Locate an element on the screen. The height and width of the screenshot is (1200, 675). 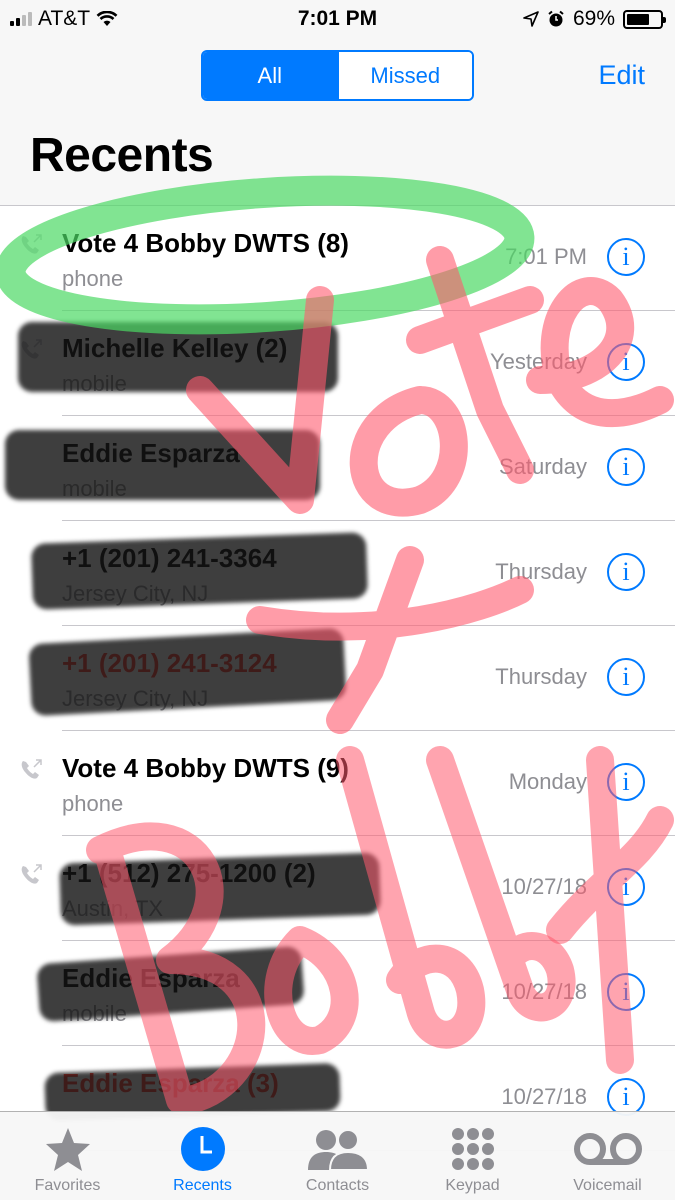
navigation-bar: All Missed Edit Recents is located at coordinates (337, 123).